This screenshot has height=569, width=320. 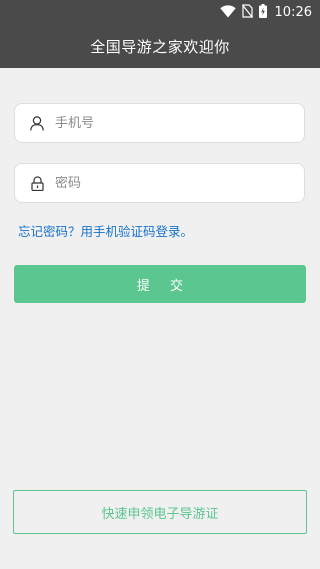 I want to click on password-input, so click(x=170, y=183).